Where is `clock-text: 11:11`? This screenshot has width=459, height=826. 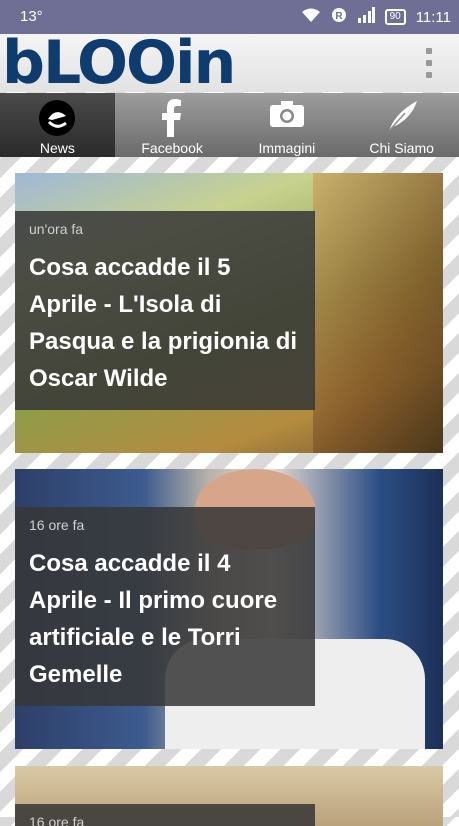
clock-text: 11:11 is located at coordinates (433, 17).